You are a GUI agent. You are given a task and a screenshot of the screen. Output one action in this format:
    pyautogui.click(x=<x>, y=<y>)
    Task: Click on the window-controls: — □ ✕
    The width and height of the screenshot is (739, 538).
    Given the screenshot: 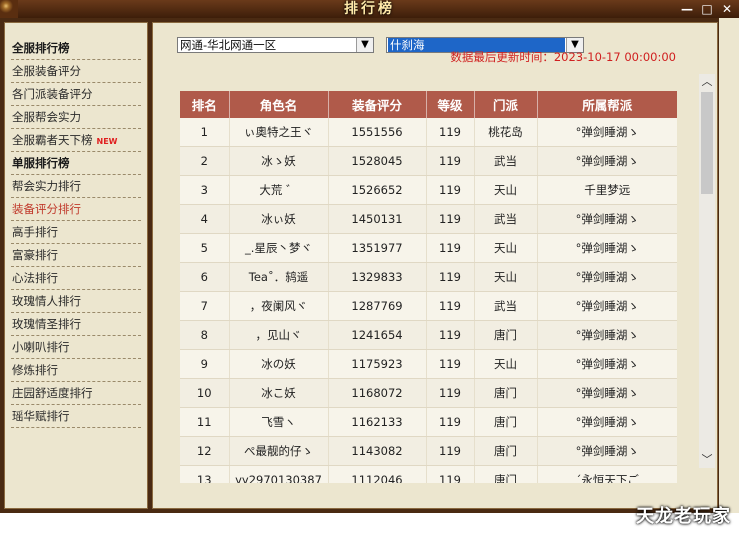 What is the action you would take?
    pyautogui.click(x=707, y=9)
    